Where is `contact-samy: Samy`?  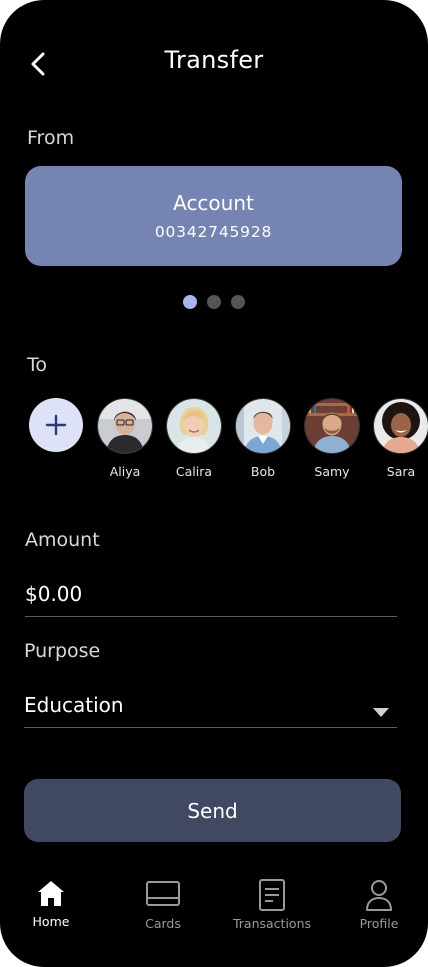 contact-samy: Samy is located at coordinates (332, 438).